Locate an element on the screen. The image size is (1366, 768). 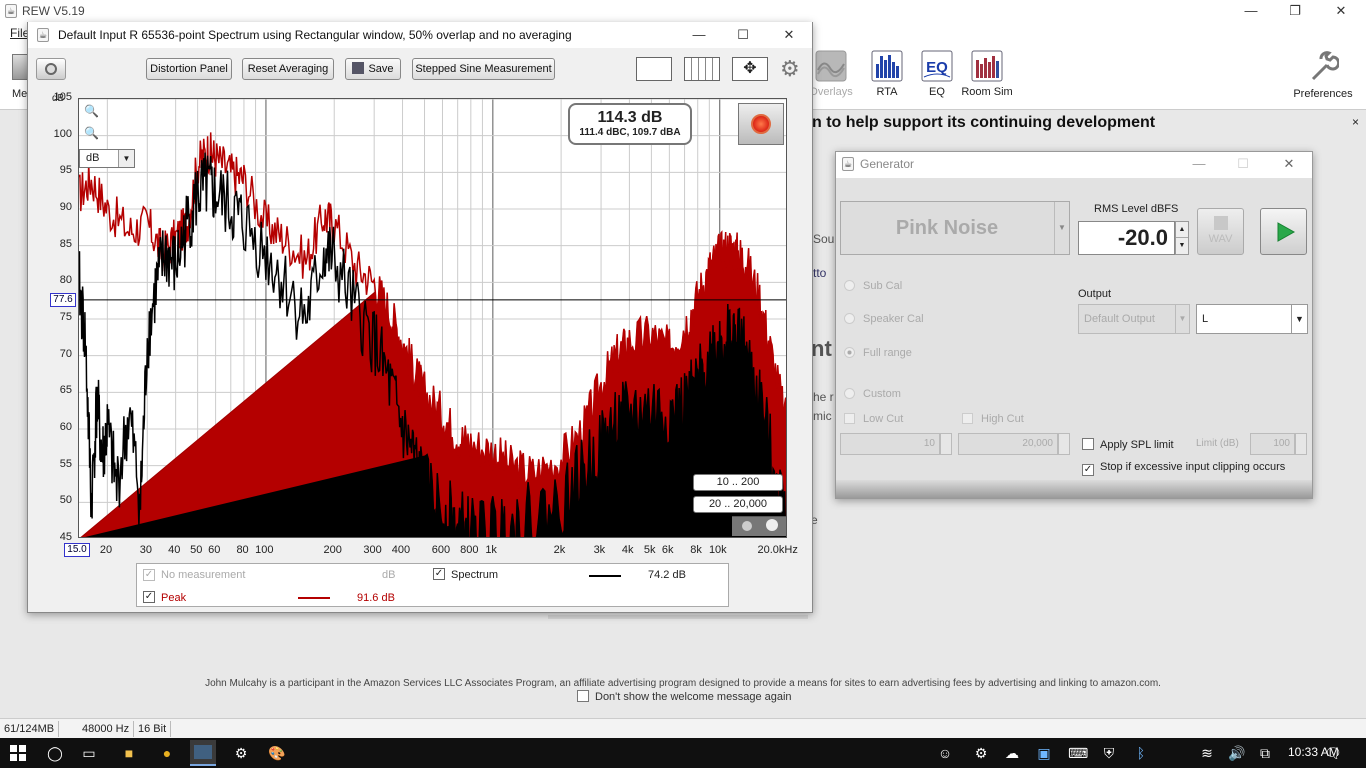
no-measurement-unit: dB is located at coordinates (389, 575).